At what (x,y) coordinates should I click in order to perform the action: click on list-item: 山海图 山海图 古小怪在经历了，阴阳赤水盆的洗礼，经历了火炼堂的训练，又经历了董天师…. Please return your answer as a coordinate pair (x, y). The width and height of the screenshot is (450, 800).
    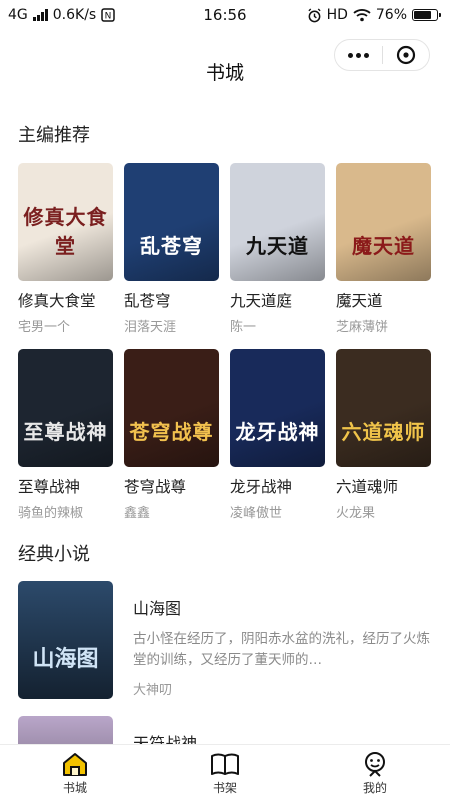
    Looking at the image, I should click on (228, 640).